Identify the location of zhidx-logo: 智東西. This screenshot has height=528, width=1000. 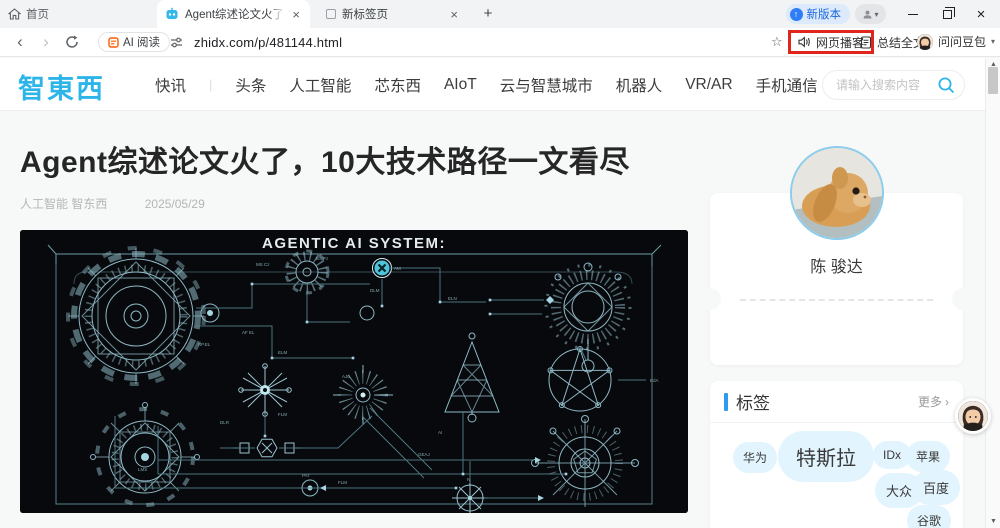
(61, 86).